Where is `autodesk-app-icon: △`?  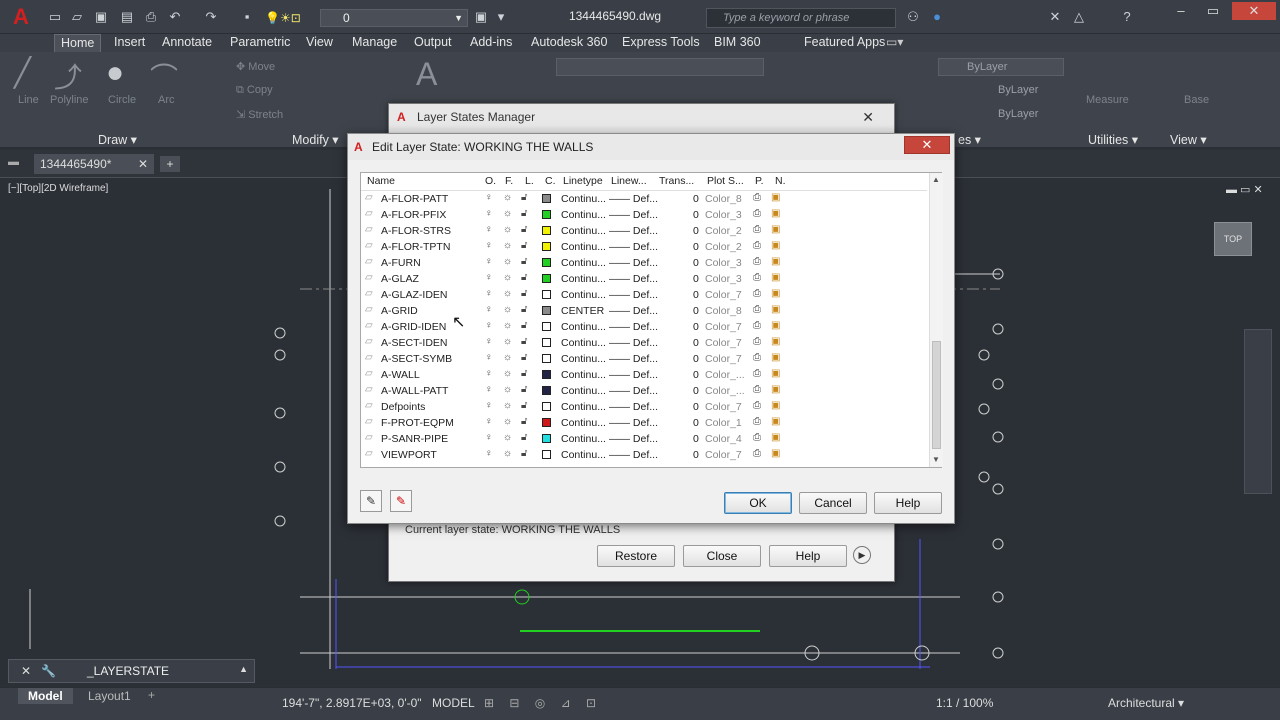
autodesk-app-icon: △ is located at coordinates (1079, 17).